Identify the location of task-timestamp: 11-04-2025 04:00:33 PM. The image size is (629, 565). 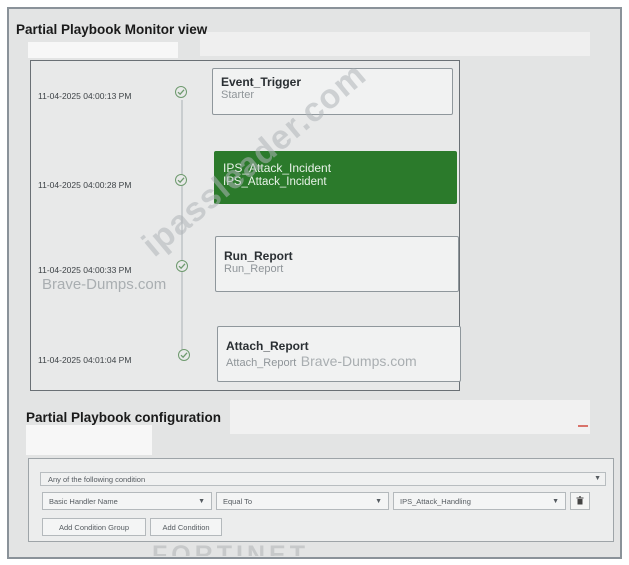
(85, 270).